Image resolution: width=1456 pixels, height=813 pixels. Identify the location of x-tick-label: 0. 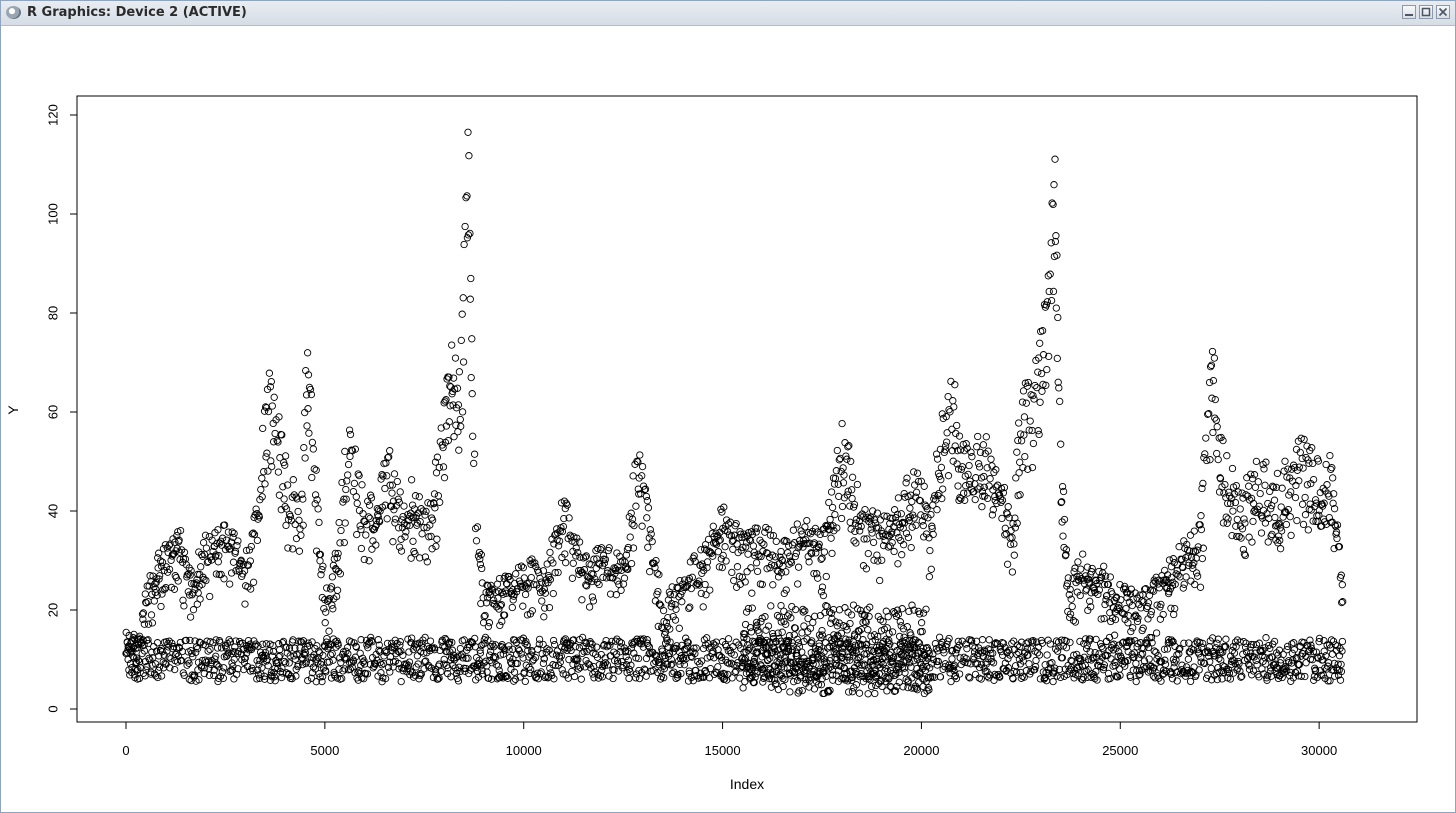
(125, 750).